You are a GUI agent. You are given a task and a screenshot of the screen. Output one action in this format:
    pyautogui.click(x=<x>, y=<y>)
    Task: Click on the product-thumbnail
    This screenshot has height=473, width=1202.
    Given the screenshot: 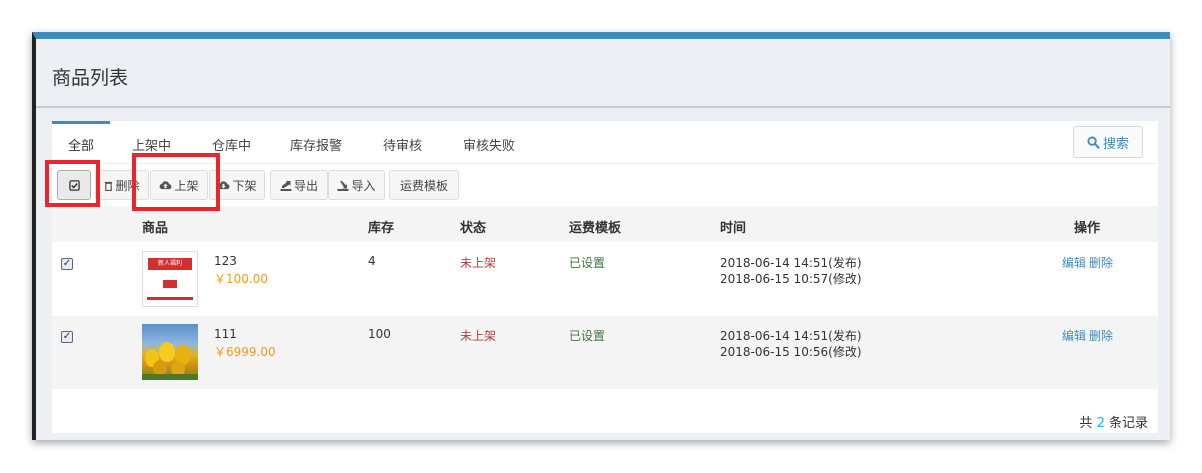 What is the action you would take?
    pyautogui.click(x=170, y=352)
    